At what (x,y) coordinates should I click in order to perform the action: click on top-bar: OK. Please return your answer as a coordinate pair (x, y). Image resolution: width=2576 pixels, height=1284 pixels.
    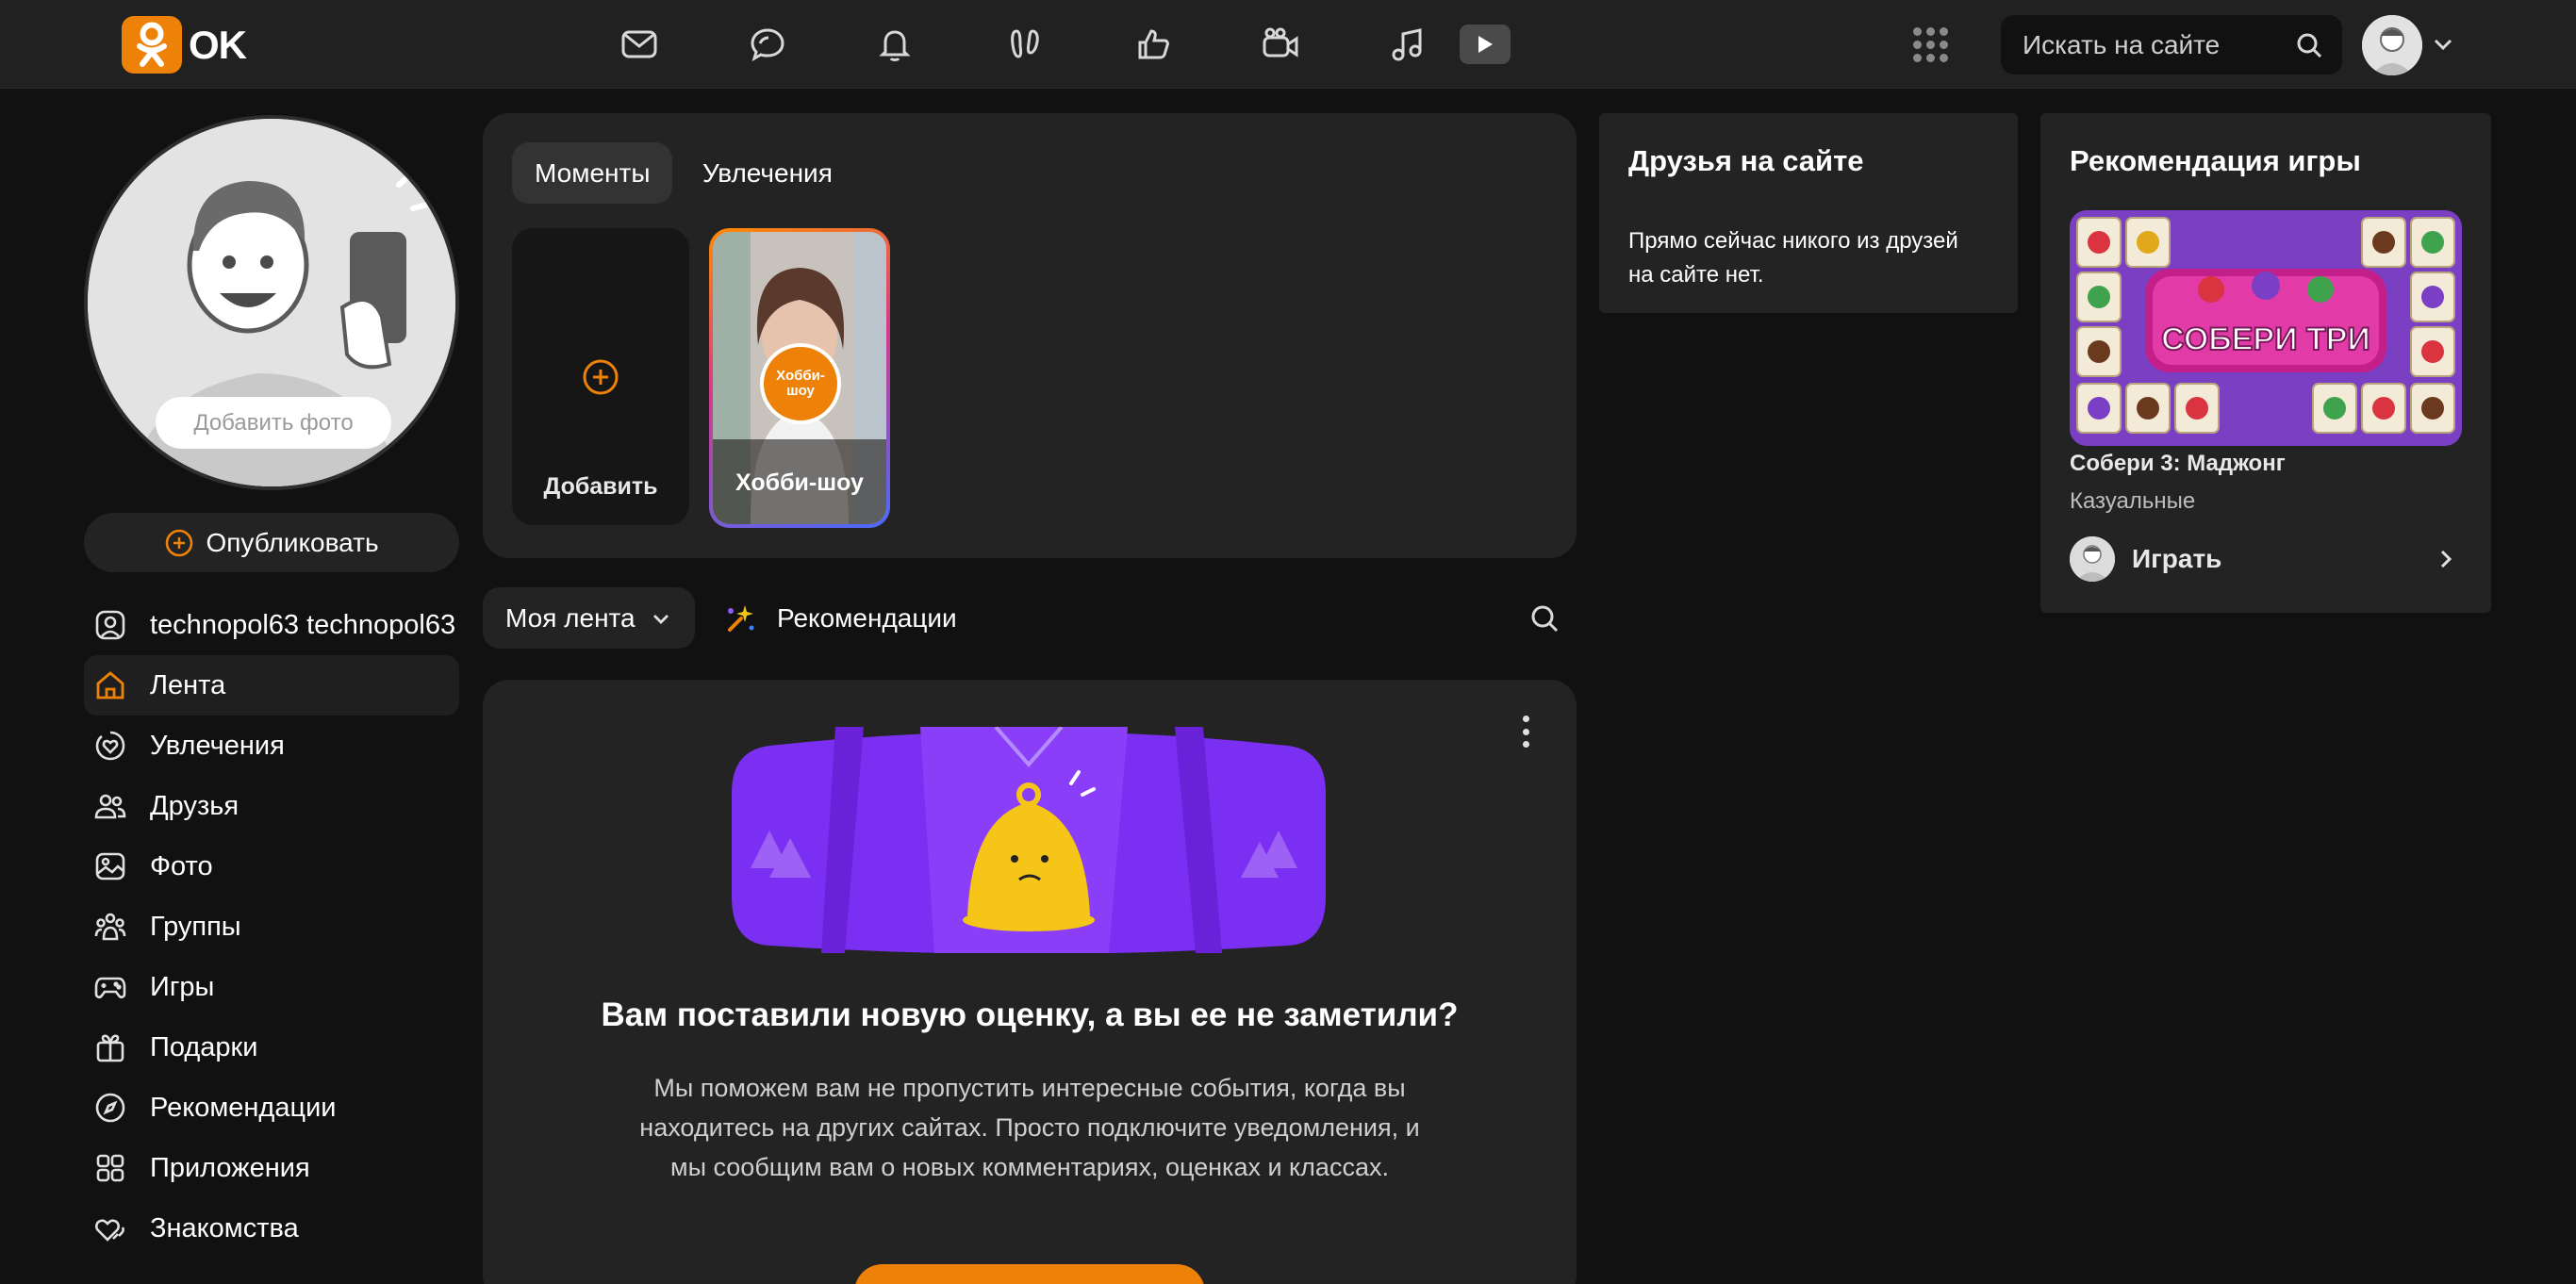
    Looking at the image, I should click on (1288, 44).